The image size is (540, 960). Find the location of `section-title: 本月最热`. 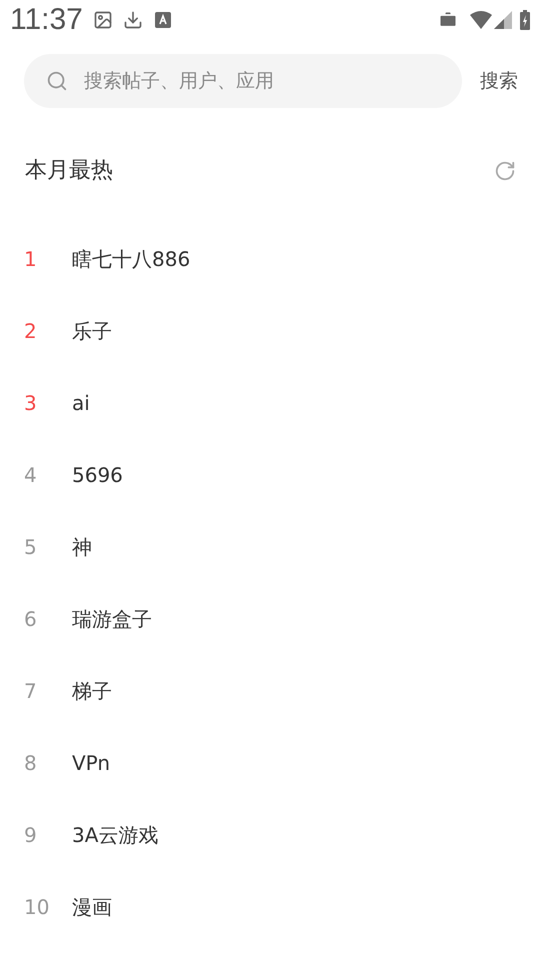

section-title: 本月最热 is located at coordinates (69, 171).